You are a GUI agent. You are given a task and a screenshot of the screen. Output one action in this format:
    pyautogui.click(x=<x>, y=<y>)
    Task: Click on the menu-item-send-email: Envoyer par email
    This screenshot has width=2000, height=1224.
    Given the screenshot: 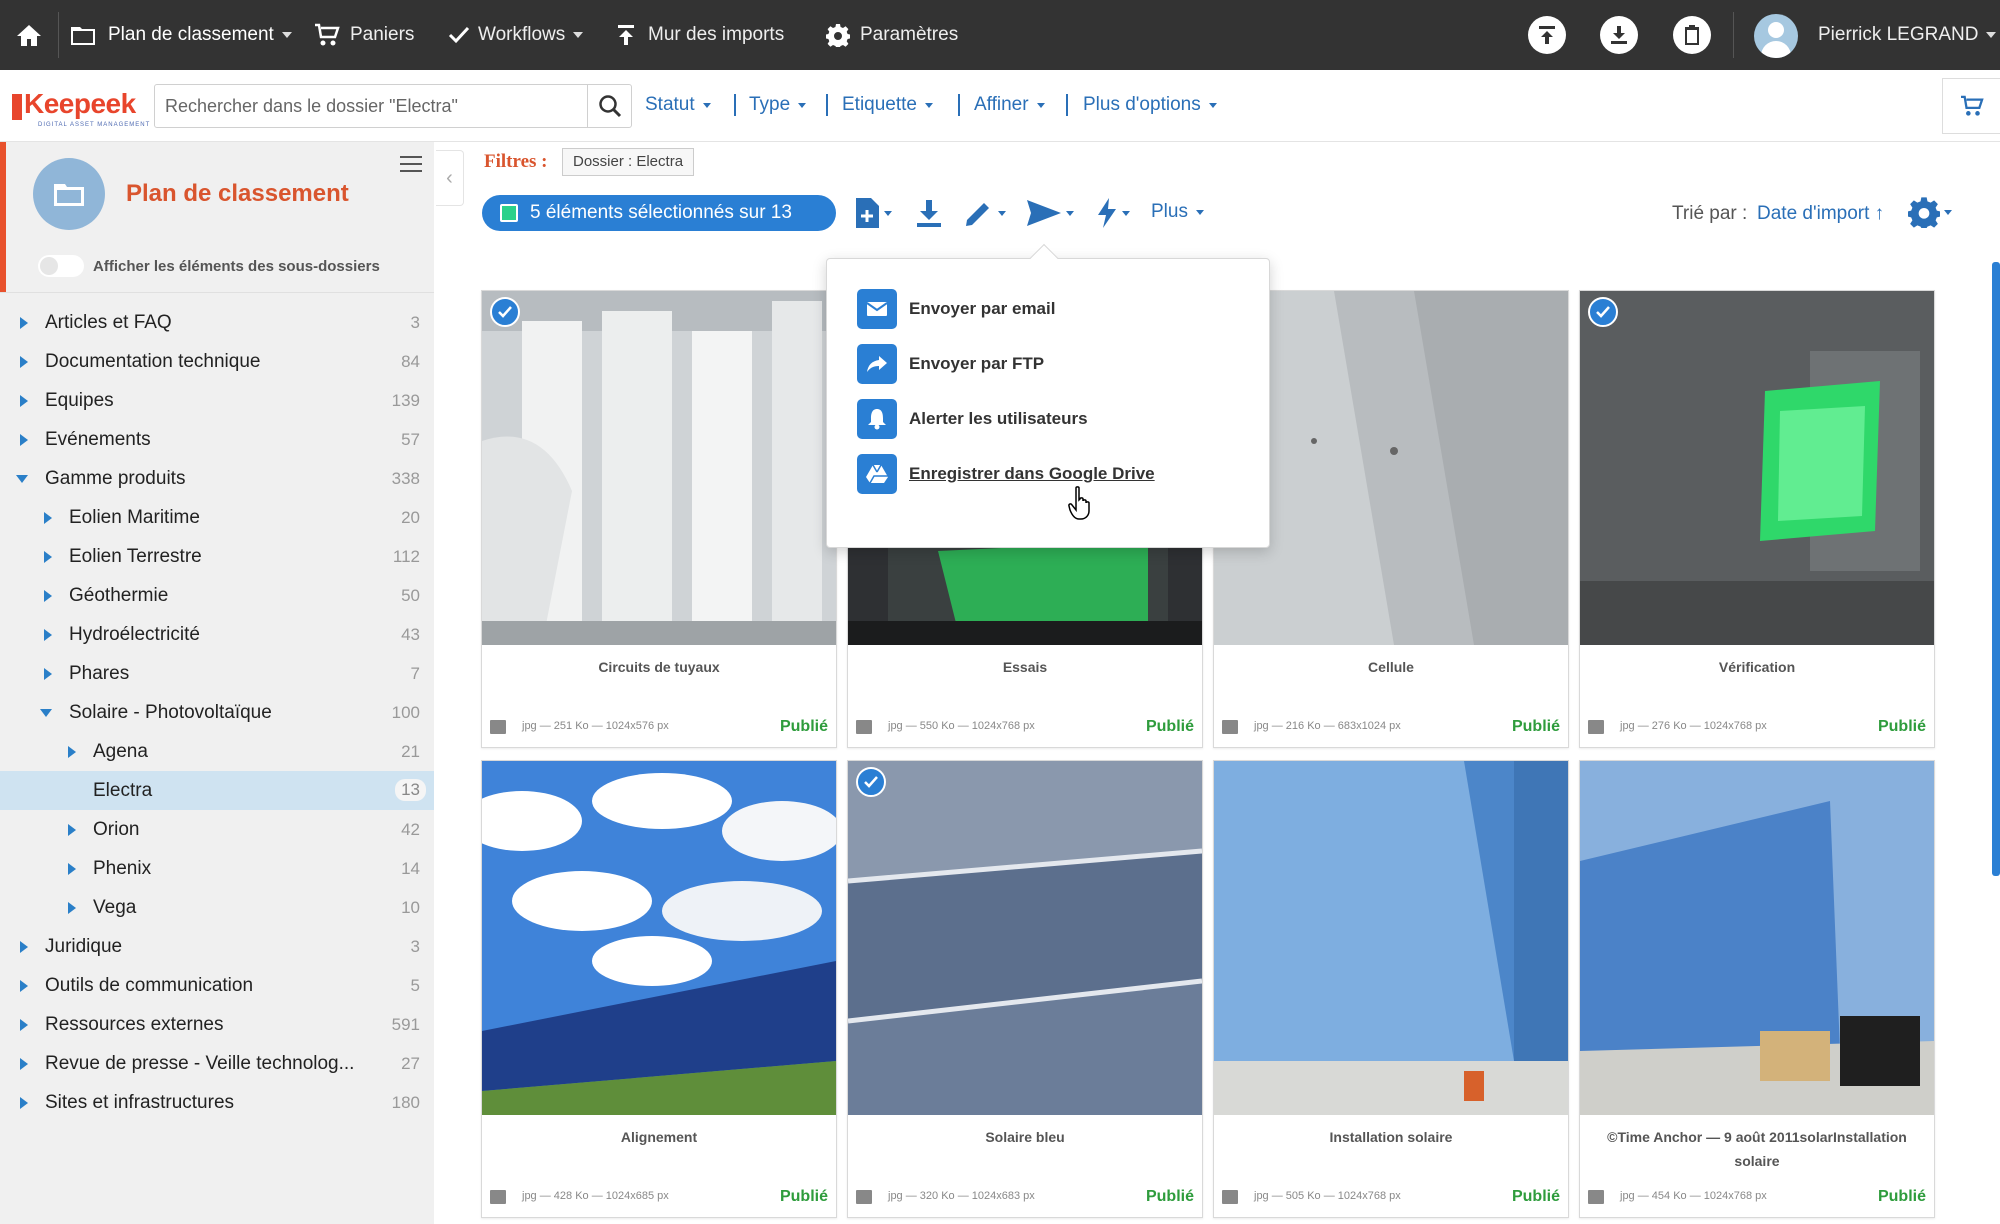 What is the action you would take?
    pyautogui.click(x=956, y=309)
    